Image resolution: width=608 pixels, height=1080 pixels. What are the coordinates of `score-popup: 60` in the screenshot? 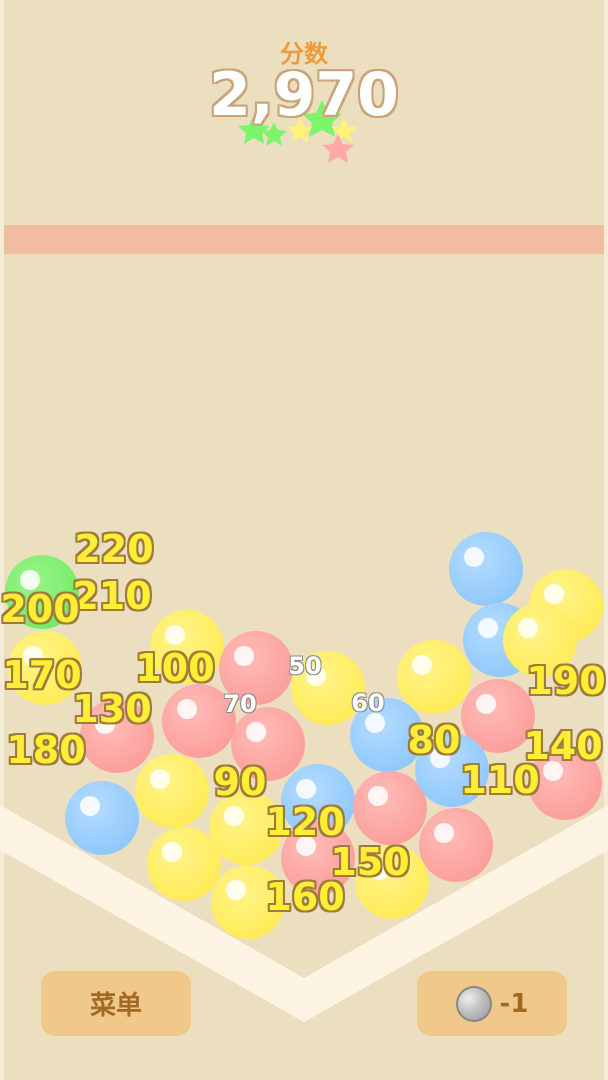 It's located at (368, 703).